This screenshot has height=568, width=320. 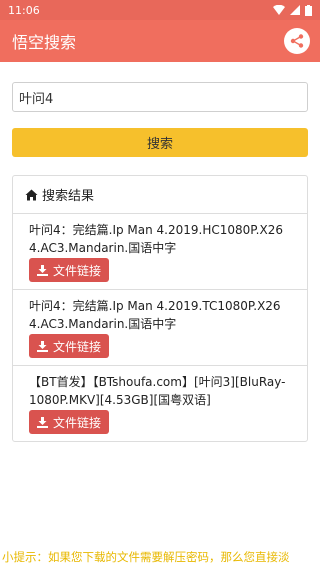 What do you see at coordinates (31, 194) in the screenshot?
I see `home-icon` at bounding box center [31, 194].